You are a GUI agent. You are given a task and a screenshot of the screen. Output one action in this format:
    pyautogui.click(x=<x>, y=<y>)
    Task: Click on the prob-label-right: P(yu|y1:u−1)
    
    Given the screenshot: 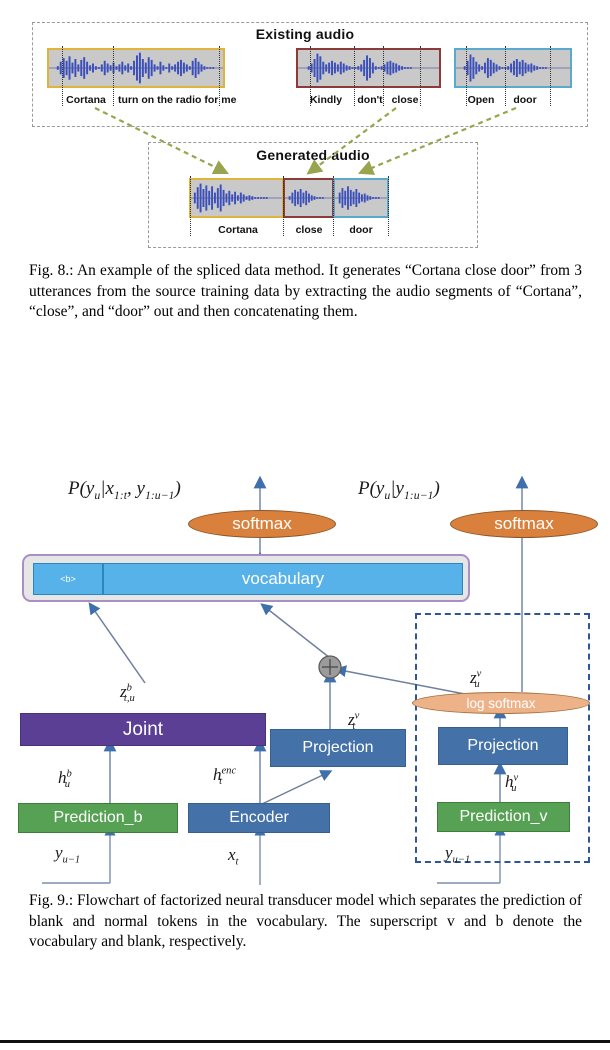 What is the action you would take?
    pyautogui.click(x=399, y=490)
    